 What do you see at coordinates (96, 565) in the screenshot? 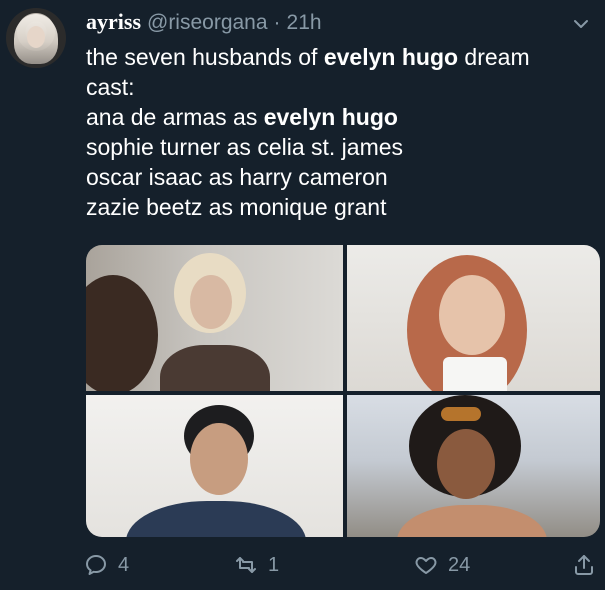
I see `reply-icon` at bounding box center [96, 565].